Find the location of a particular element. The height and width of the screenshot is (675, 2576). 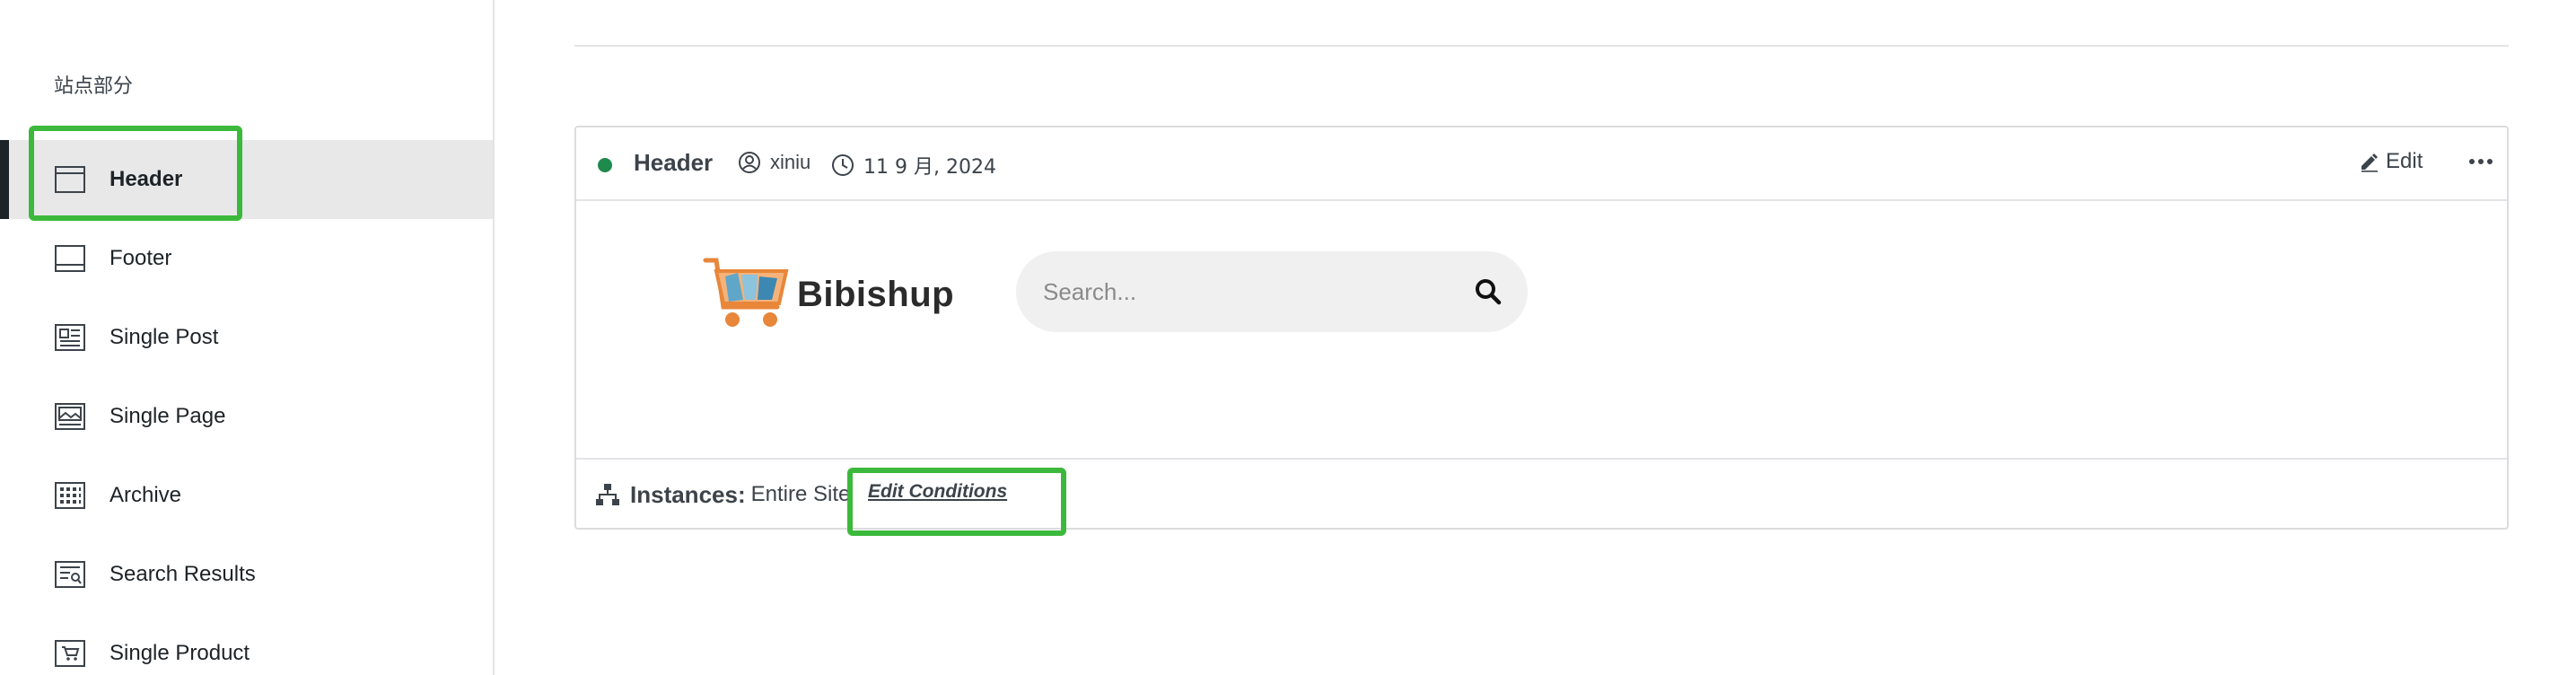

single-post-icon is located at coordinates (70, 337).